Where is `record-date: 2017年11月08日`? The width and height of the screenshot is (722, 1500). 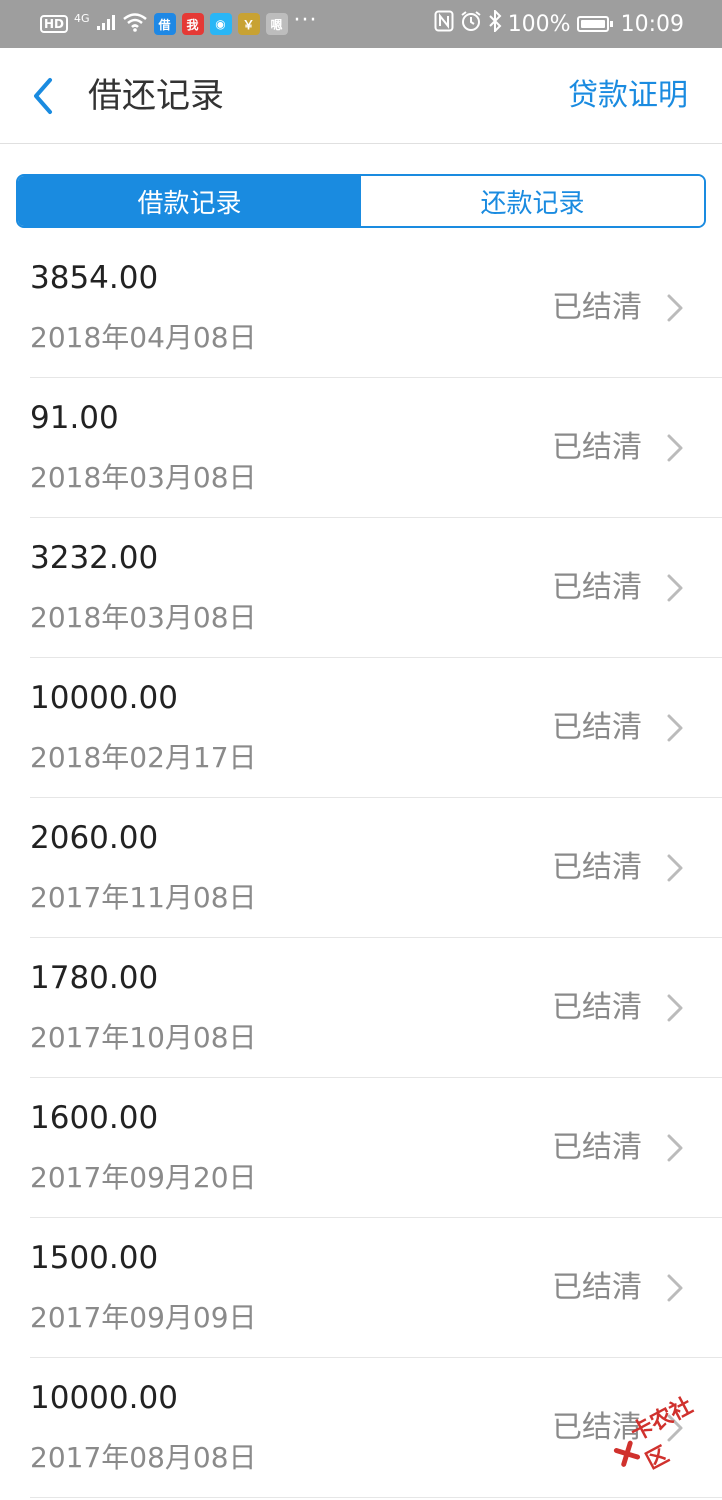
record-date: 2017年11月08日 is located at coordinates (143, 897).